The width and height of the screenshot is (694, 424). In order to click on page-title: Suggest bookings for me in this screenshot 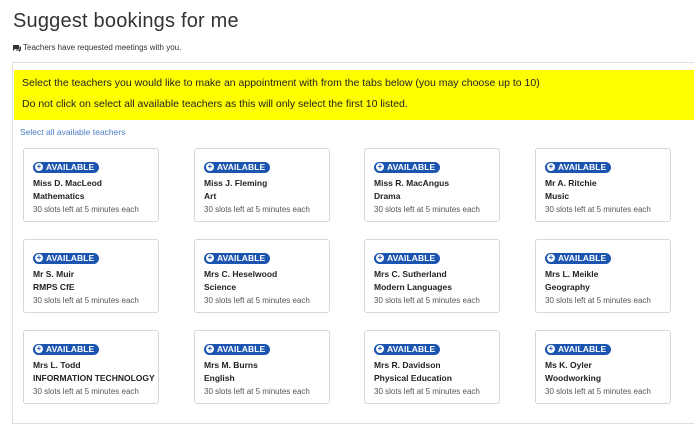, I will do `click(126, 21)`.